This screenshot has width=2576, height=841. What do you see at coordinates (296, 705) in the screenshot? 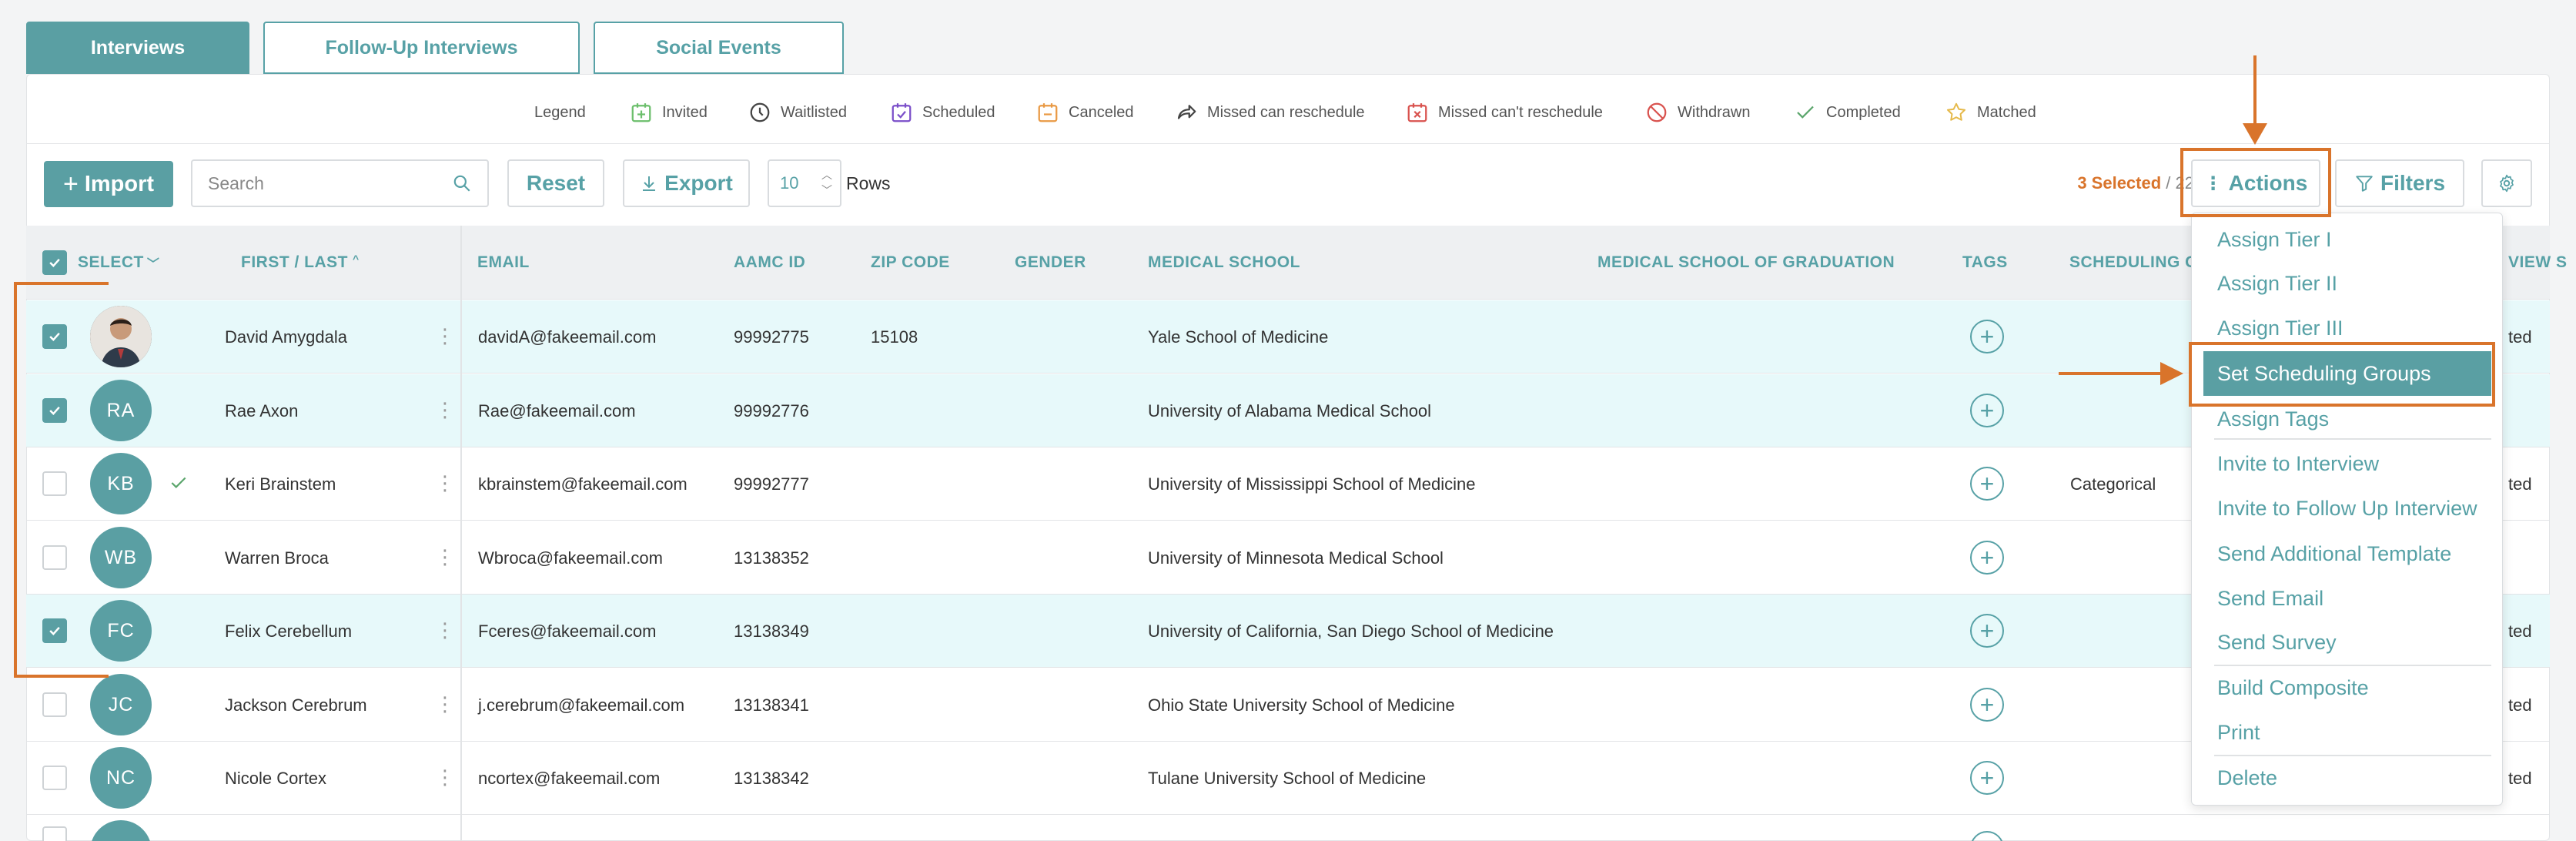
I see `cell-name: Jackson Cerebrum` at bounding box center [296, 705].